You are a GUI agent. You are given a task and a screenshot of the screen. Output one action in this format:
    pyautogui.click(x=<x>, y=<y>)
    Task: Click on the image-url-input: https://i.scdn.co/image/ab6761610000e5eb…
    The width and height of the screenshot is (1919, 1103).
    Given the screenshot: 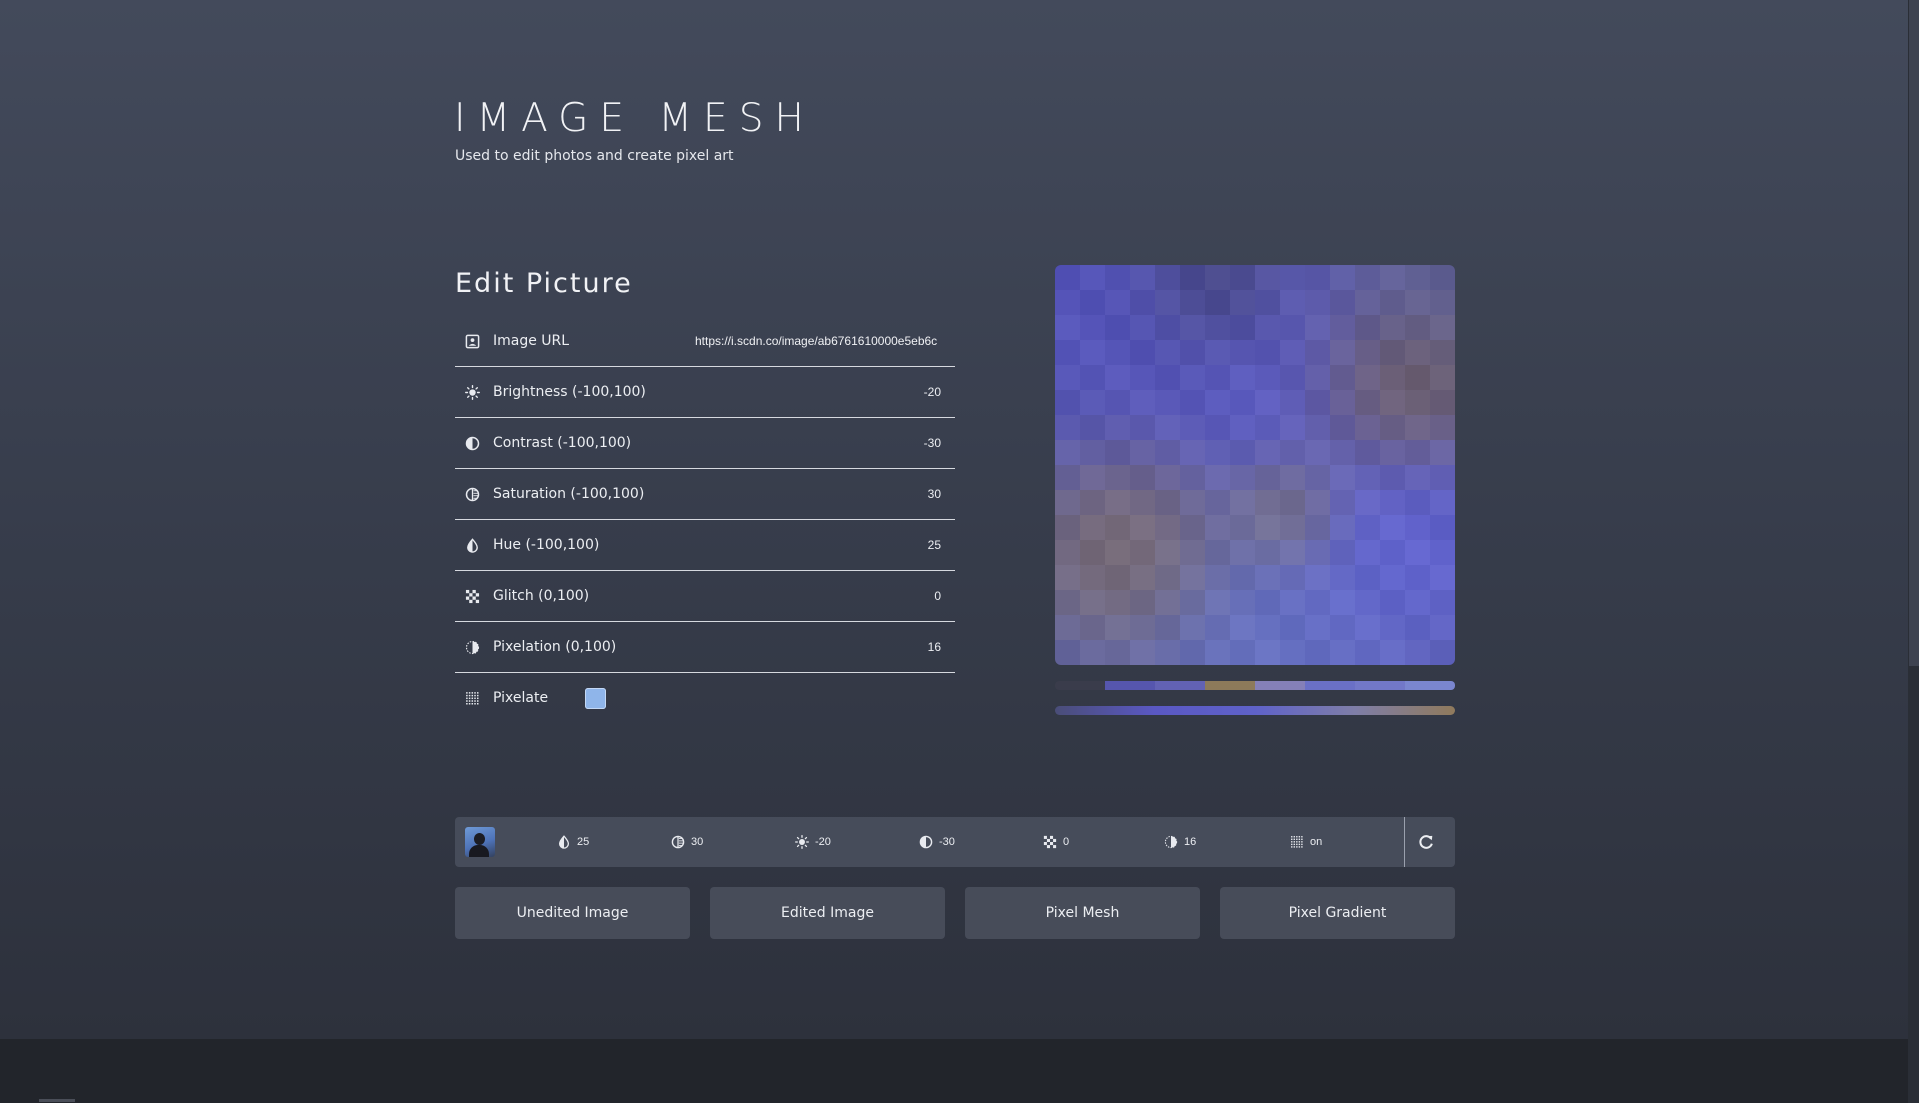 What is the action you would take?
    pyautogui.click(x=818, y=341)
    